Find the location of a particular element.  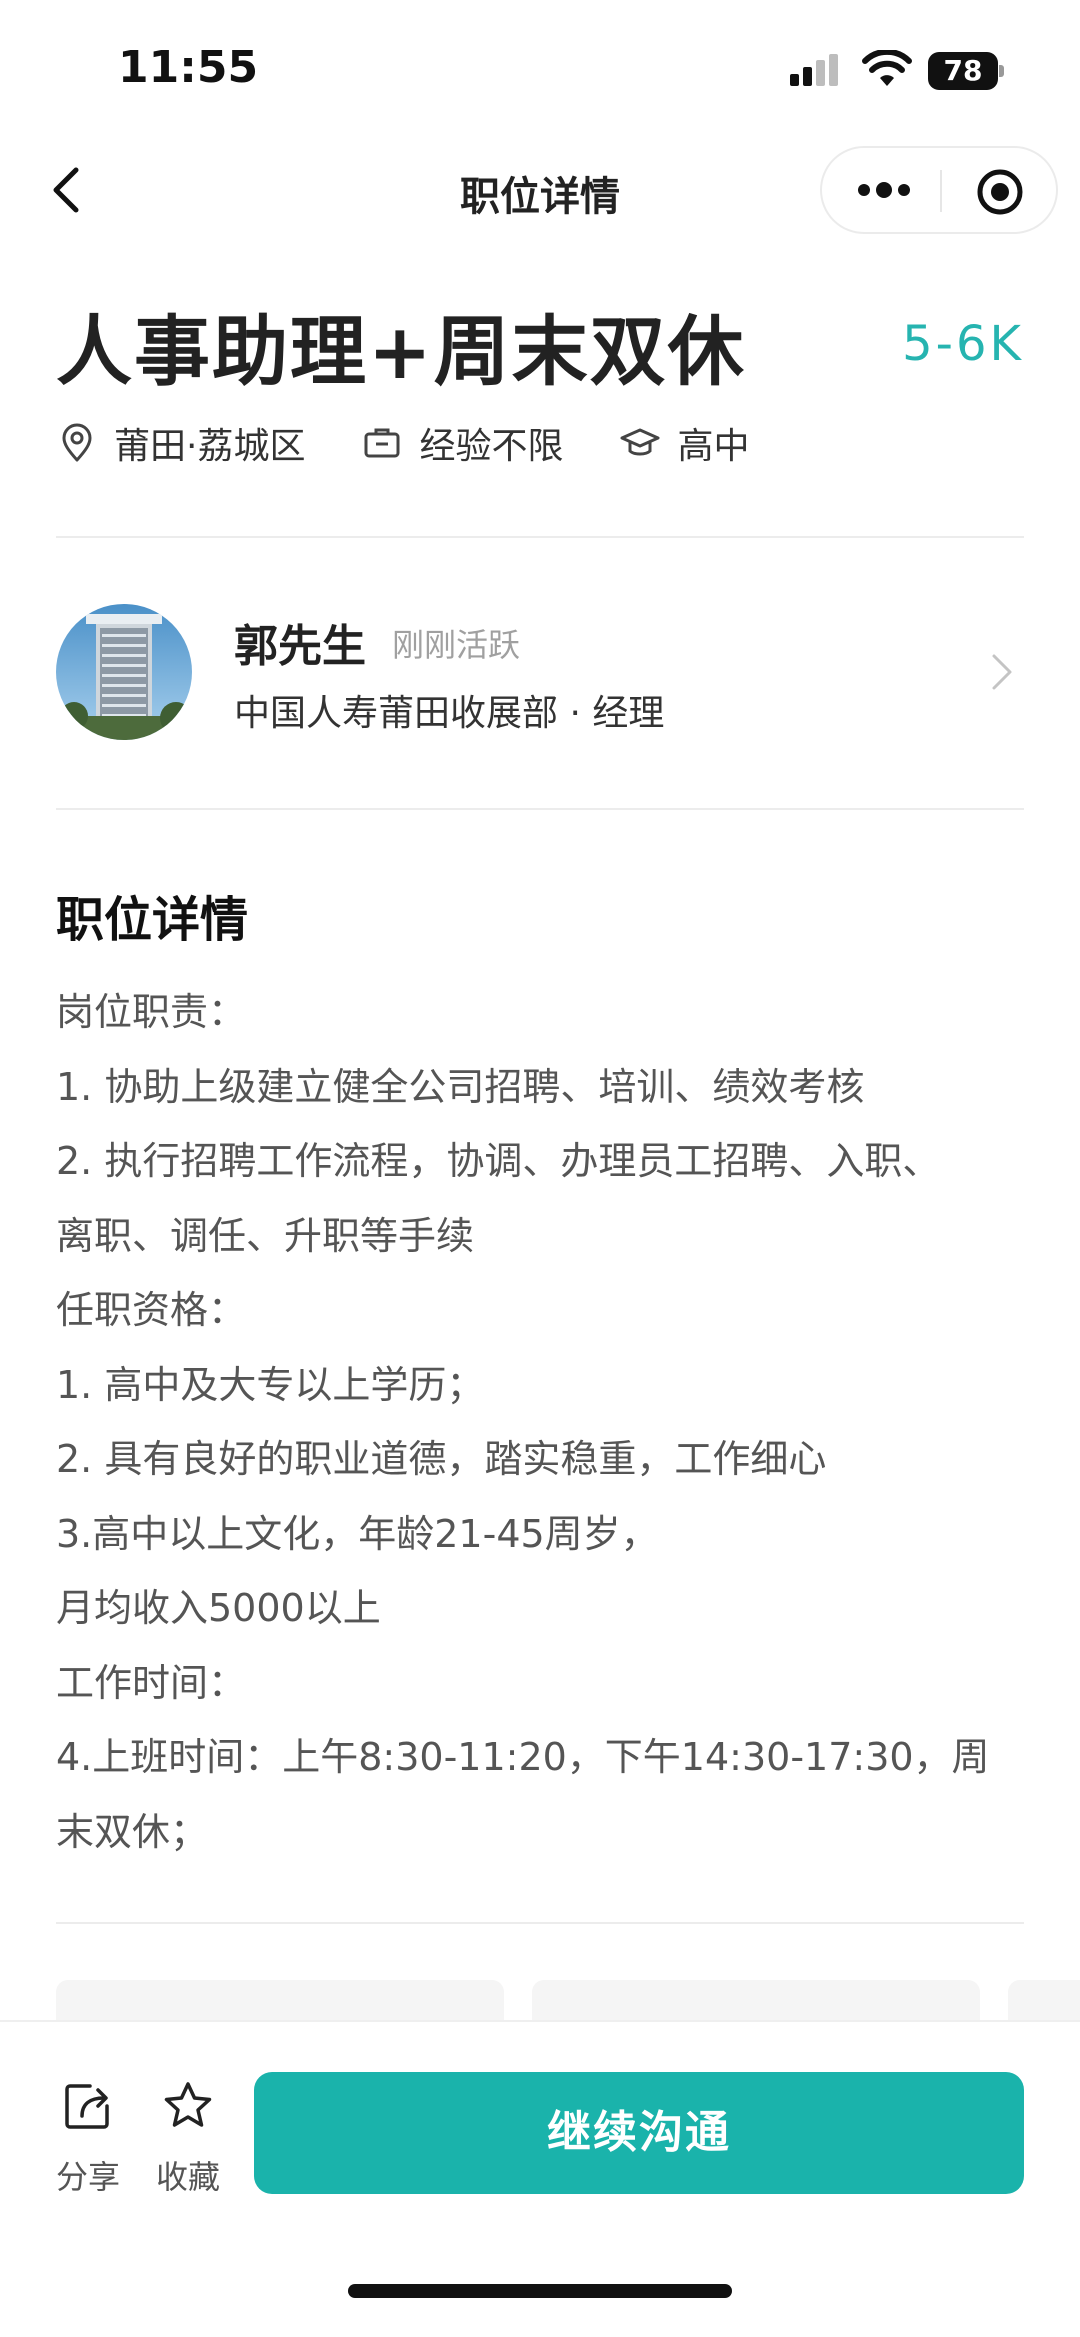

more-icon is located at coordinates (884, 190).